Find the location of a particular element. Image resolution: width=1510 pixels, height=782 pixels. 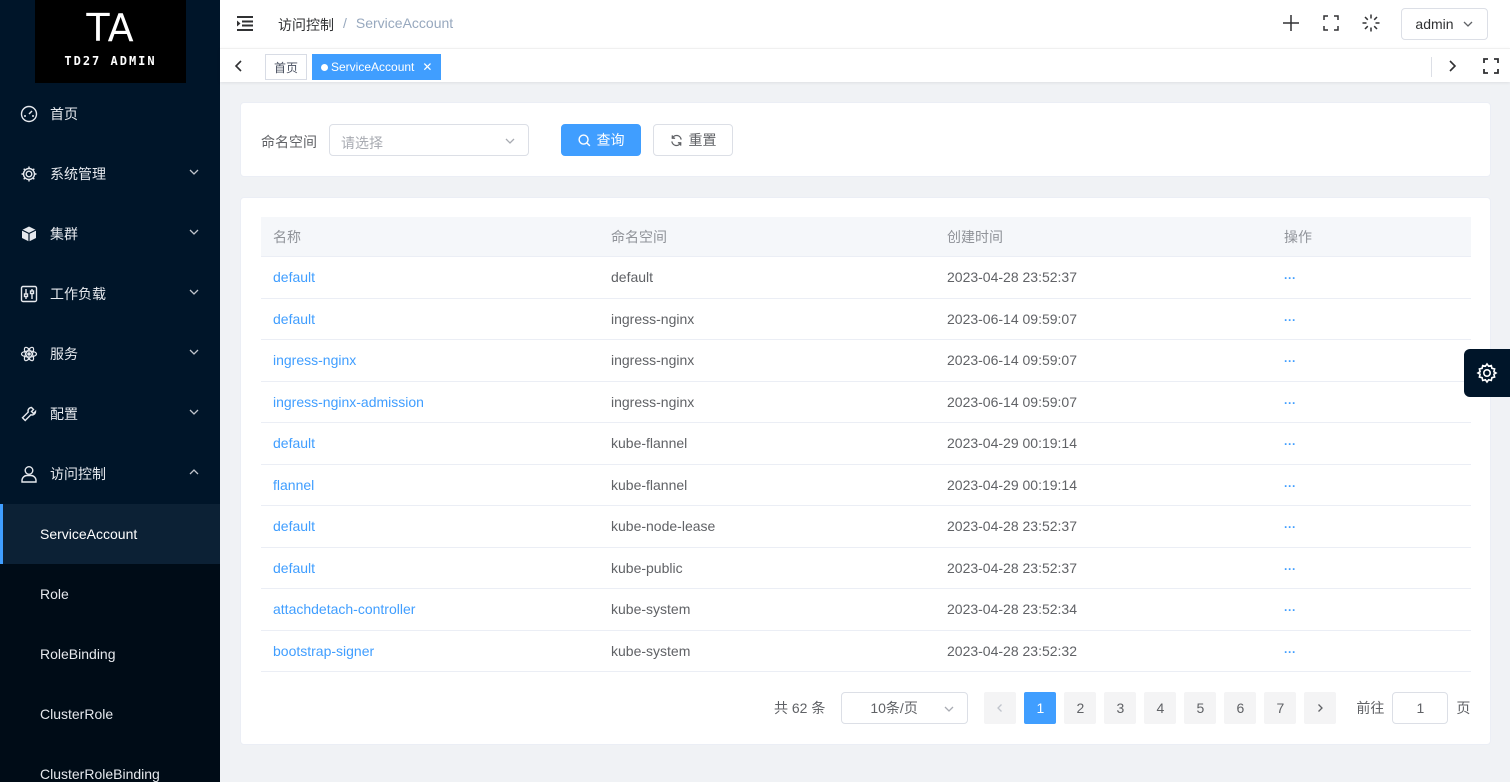

wrench-icon is located at coordinates (29, 414).